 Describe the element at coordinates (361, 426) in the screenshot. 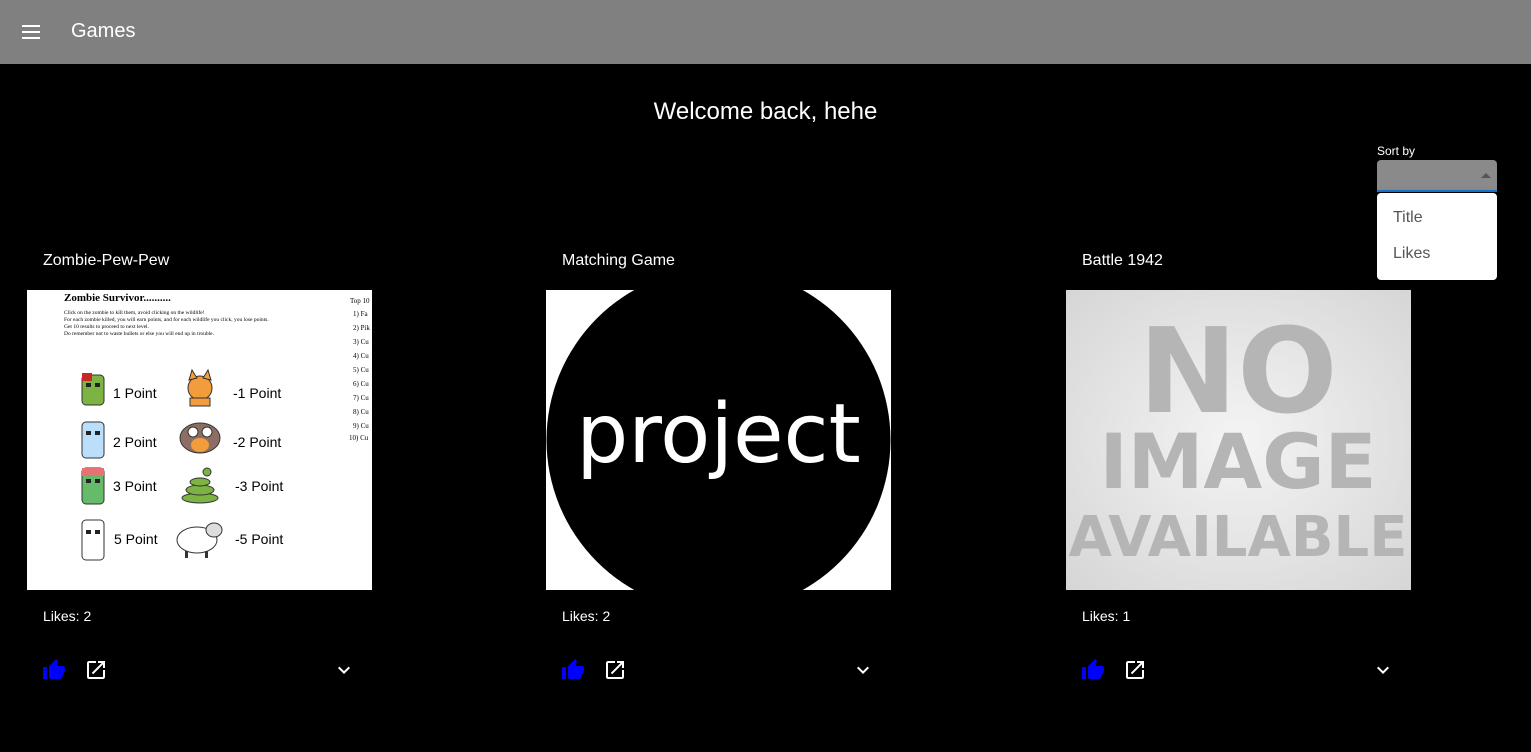

I see `svg-text: 9) Cu` at that location.